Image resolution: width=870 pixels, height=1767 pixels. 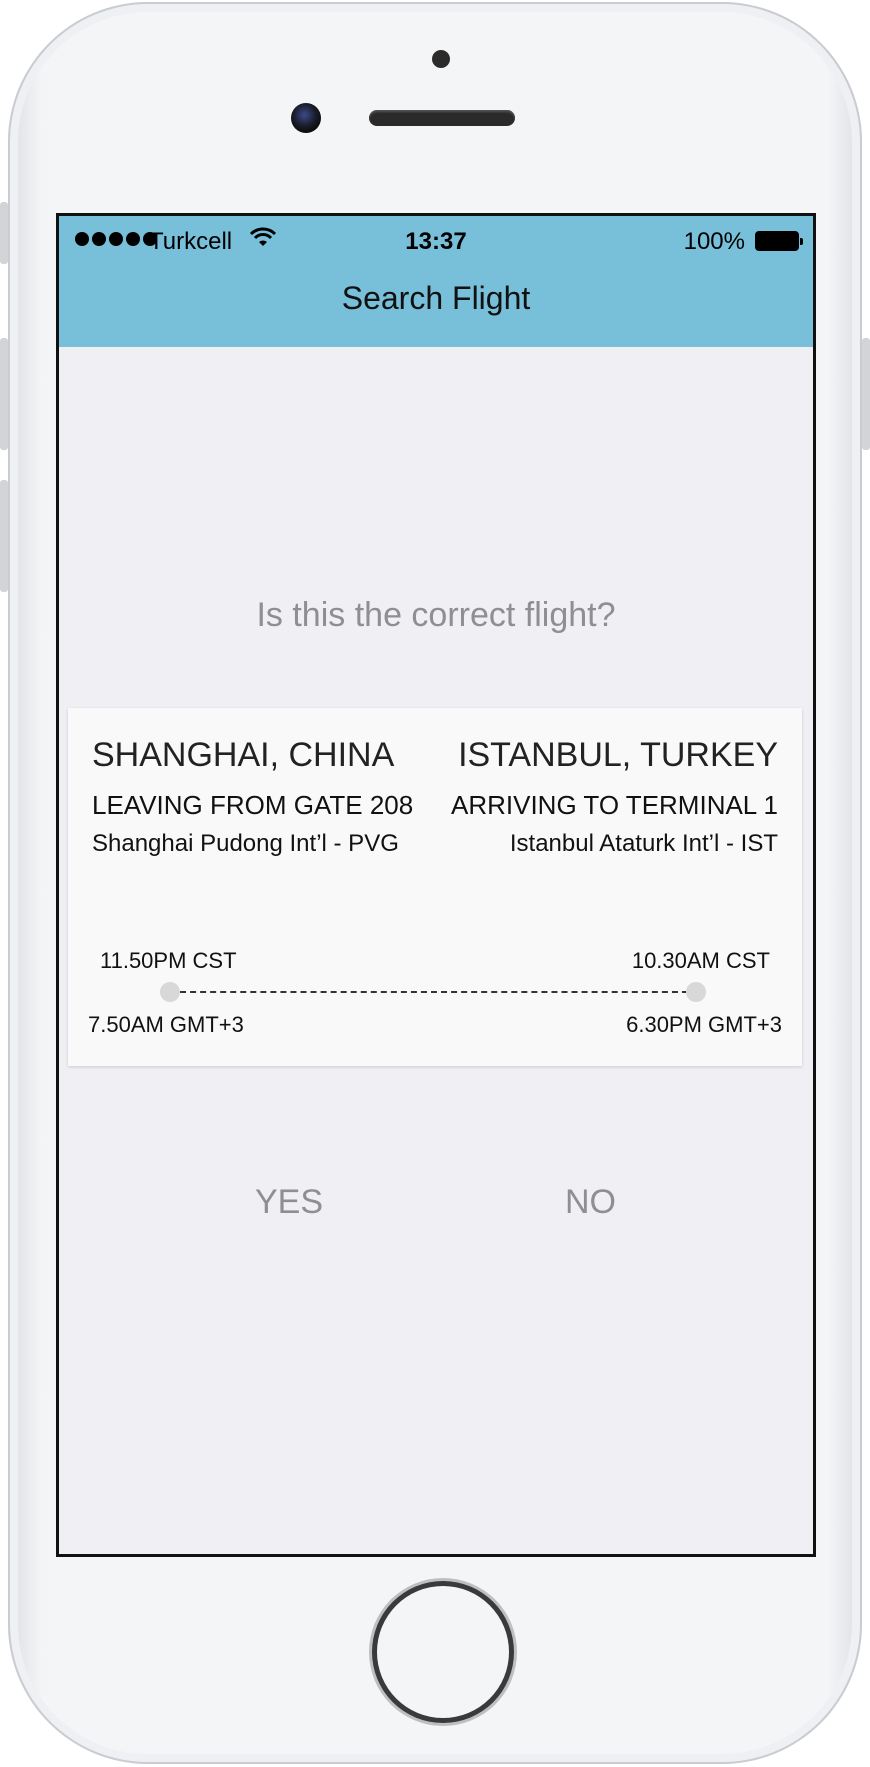 What do you see at coordinates (714, 241) in the screenshot?
I see `battery-percentage: 100%` at bounding box center [714, 241].